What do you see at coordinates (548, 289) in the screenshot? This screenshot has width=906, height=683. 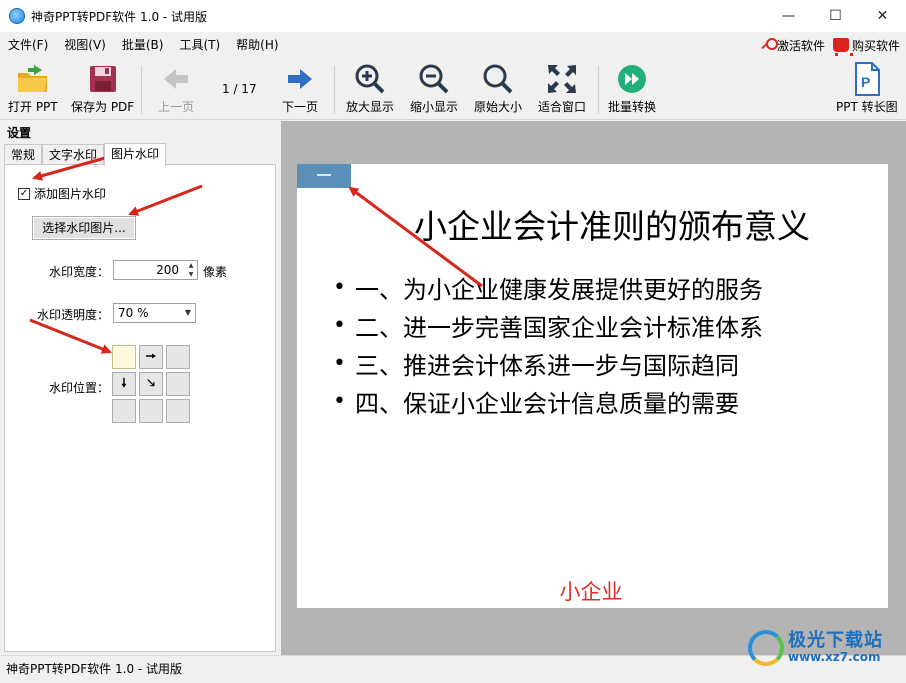 I see `list-item: • 一、为小企业健康发展提供更好的服务` at bounding box center [548, 289].